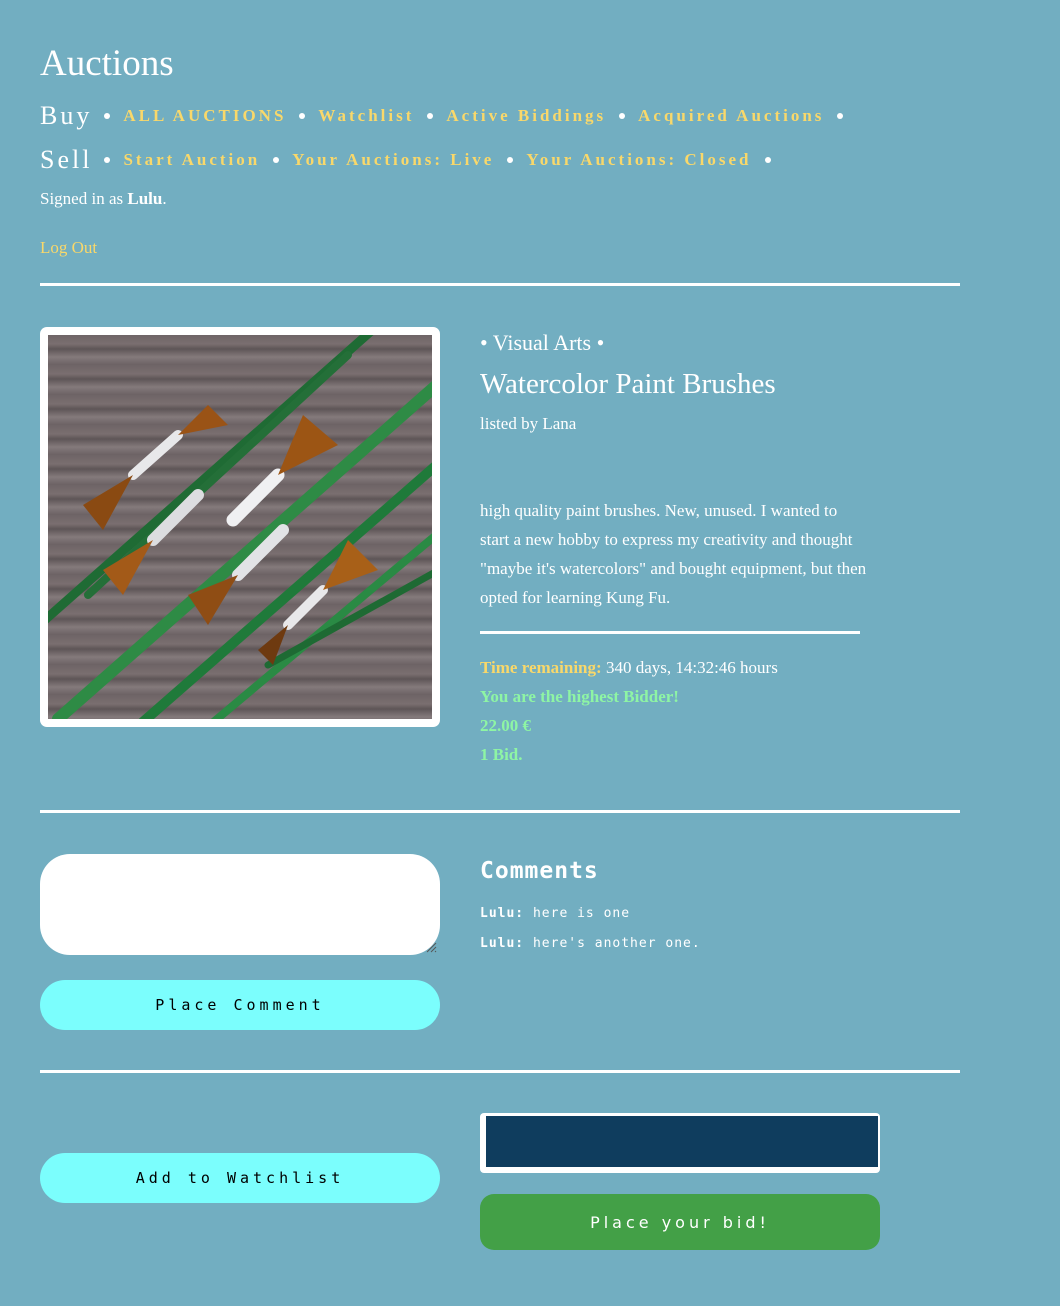 The image size is (1060, 1306). Describe the element at coordinates (691, 667) in the screenshot. I see `time-remaining-value: 340 days, 14:32:46 hours` at that location.